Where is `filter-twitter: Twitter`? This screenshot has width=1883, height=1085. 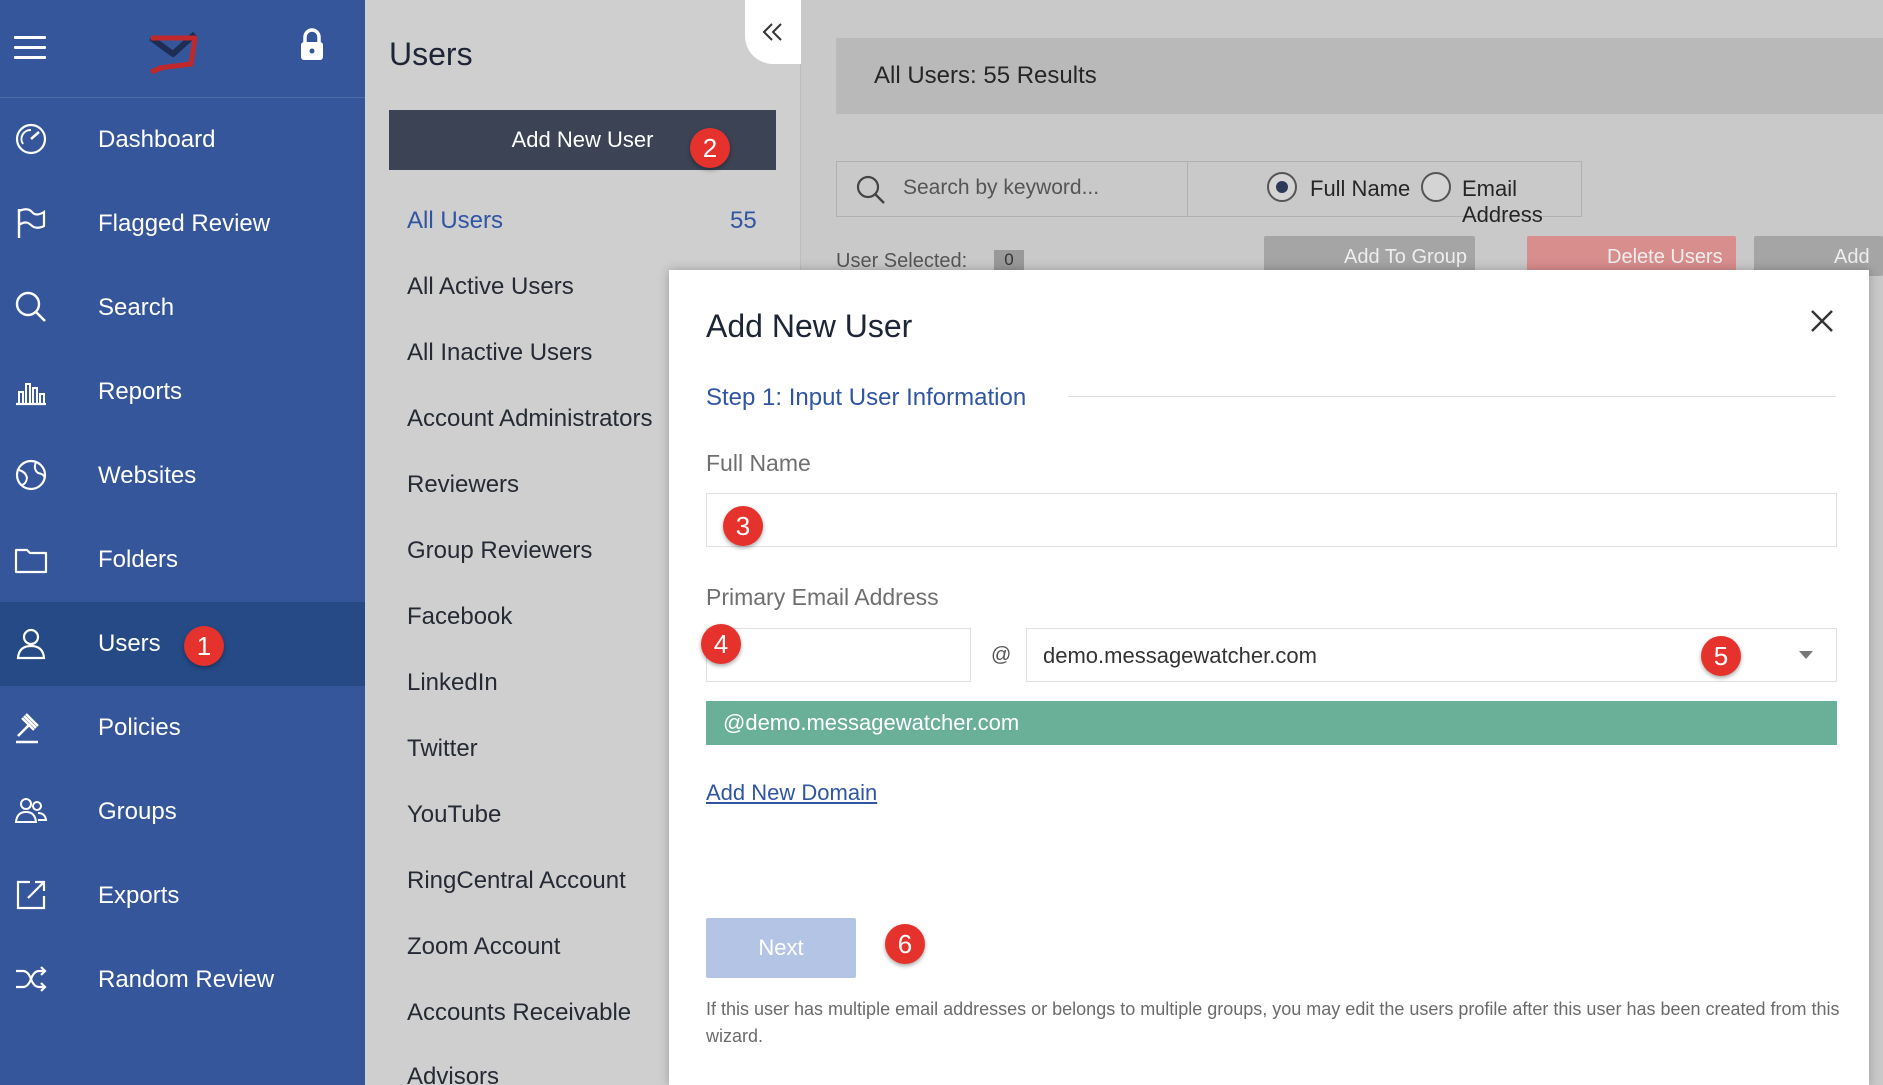 filter-twitter: Twitter is located at coordinates (442, 749).